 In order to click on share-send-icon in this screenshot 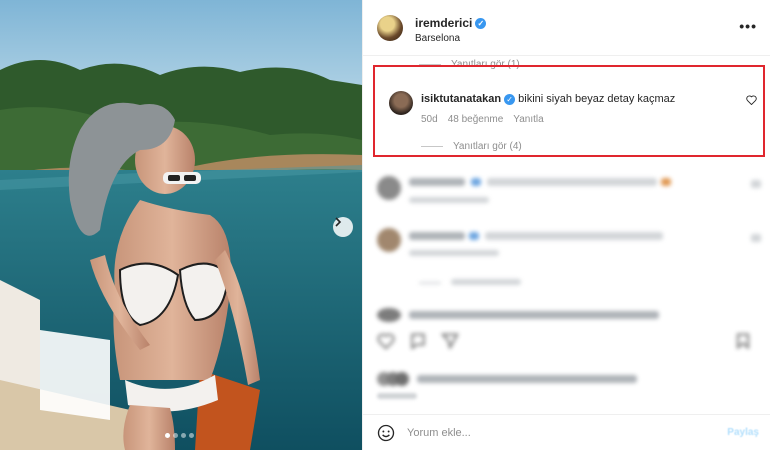, I will do `click(449, 342)`.